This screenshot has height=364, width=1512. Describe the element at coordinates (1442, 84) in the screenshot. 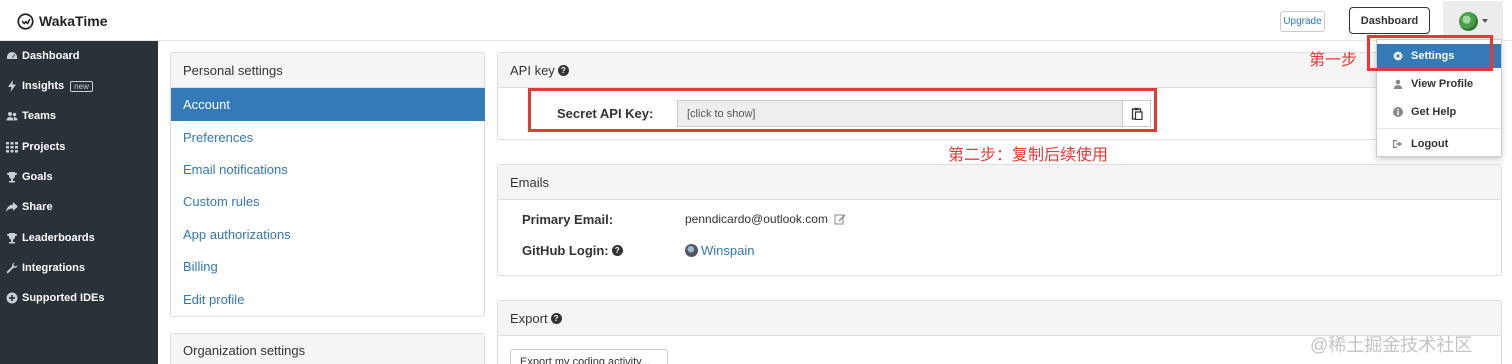

I see `dropdown-item-label: View Profile` at that location.